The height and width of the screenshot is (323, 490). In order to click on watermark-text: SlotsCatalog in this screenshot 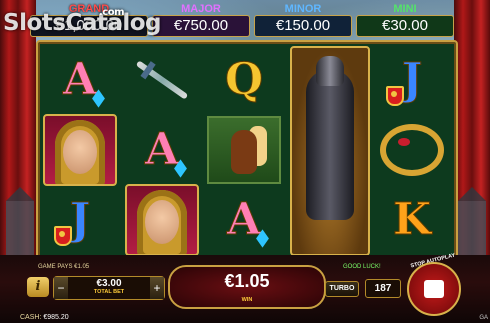, I will do `click(82, 23)`.